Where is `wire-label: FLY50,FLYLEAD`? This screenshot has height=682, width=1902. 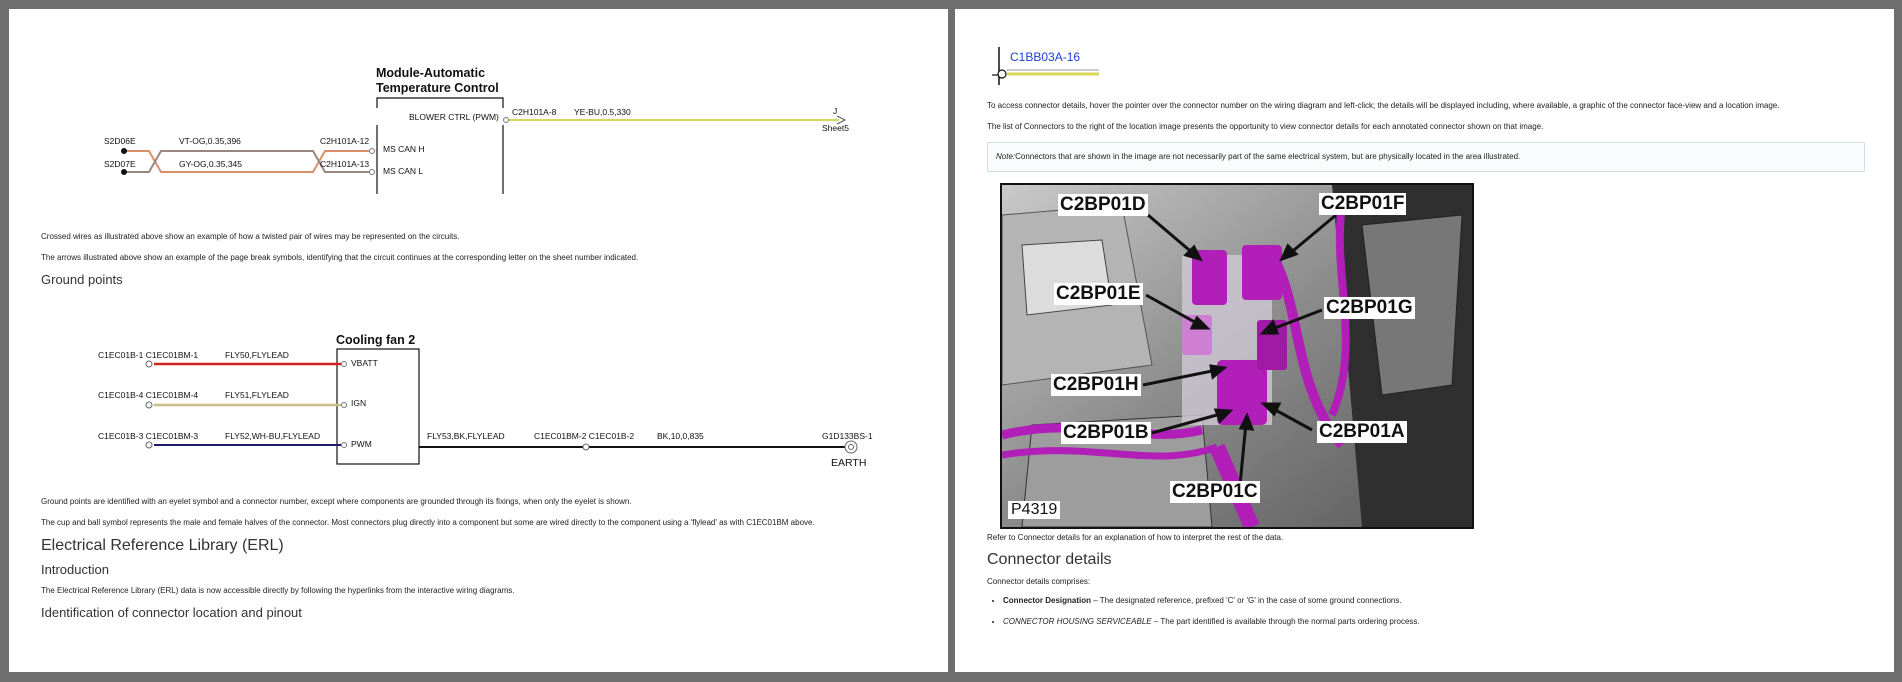 wire-label: FLY50,FLYLEAD is located at coordinates (257, 355).